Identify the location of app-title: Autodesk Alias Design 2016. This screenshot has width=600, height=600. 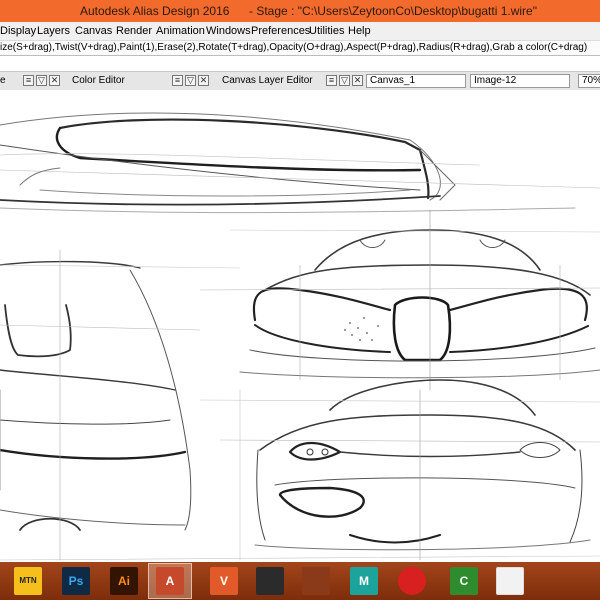
(155, 11).